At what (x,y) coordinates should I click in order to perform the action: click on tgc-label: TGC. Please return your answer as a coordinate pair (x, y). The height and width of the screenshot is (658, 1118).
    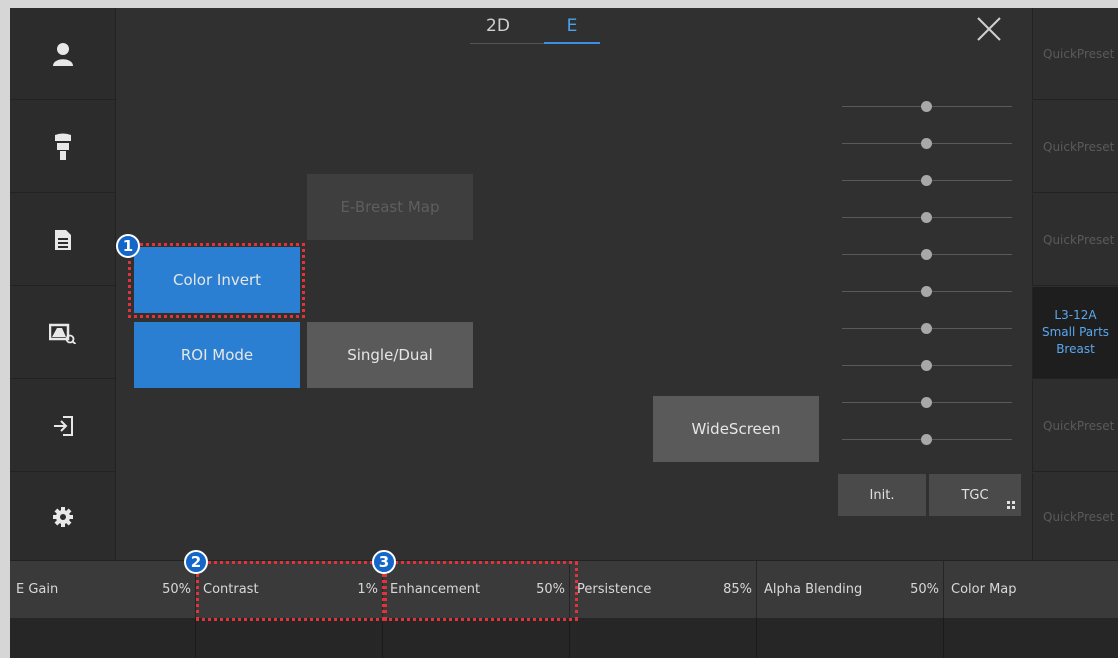
    Looking at the image, I should click on (975, 495).